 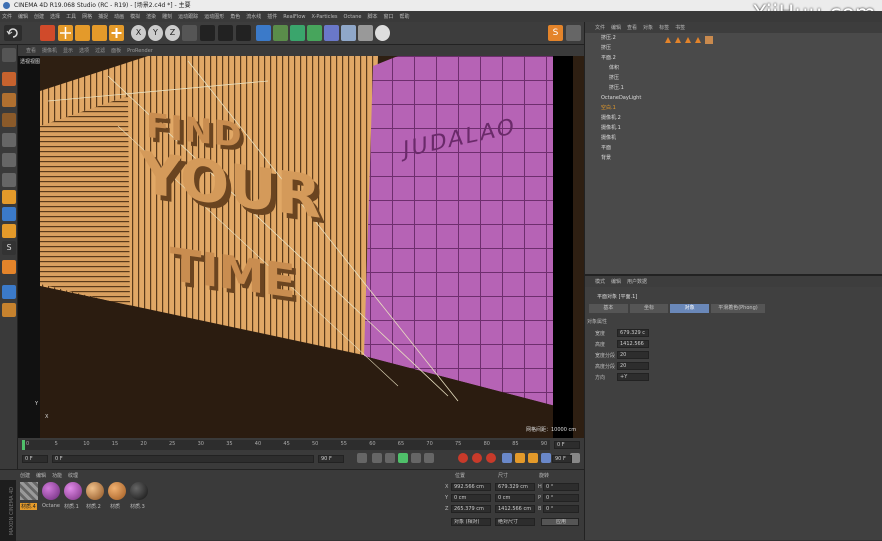 What do you see at coordinates (35, 459) in the screenshot?
I see `current-frame-field: 0 F` at bounding box center [35, 459].